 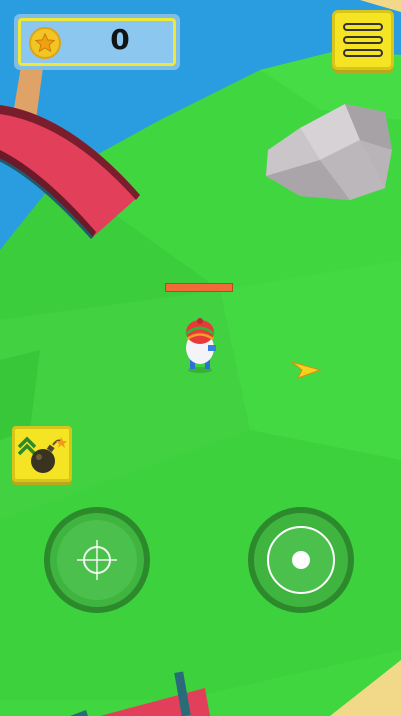 What do you see at coordinates (97, 42) in the screenshot?
I see `score-panel: 0` at bounding box center [97, 42].